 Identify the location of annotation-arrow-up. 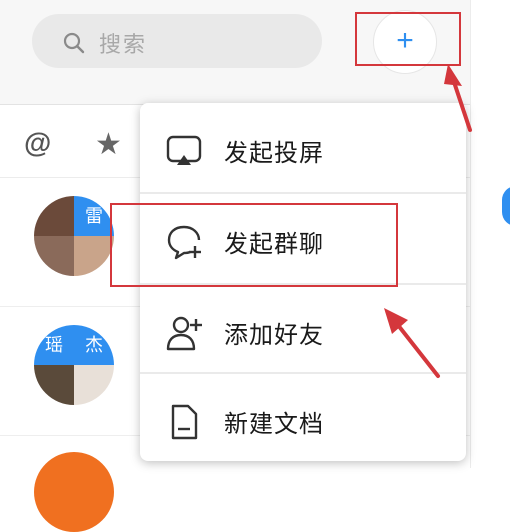
(458, 98).